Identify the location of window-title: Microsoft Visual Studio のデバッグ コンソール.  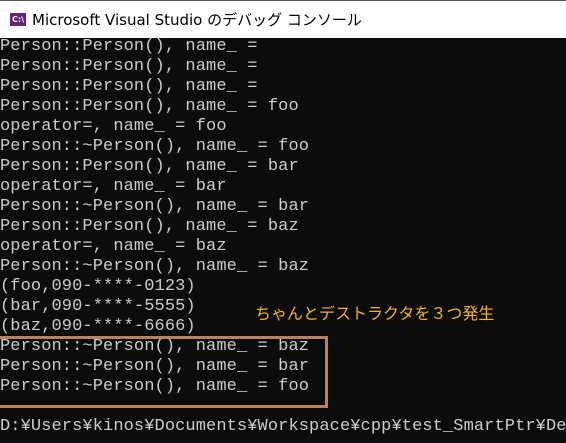
(197, 20).